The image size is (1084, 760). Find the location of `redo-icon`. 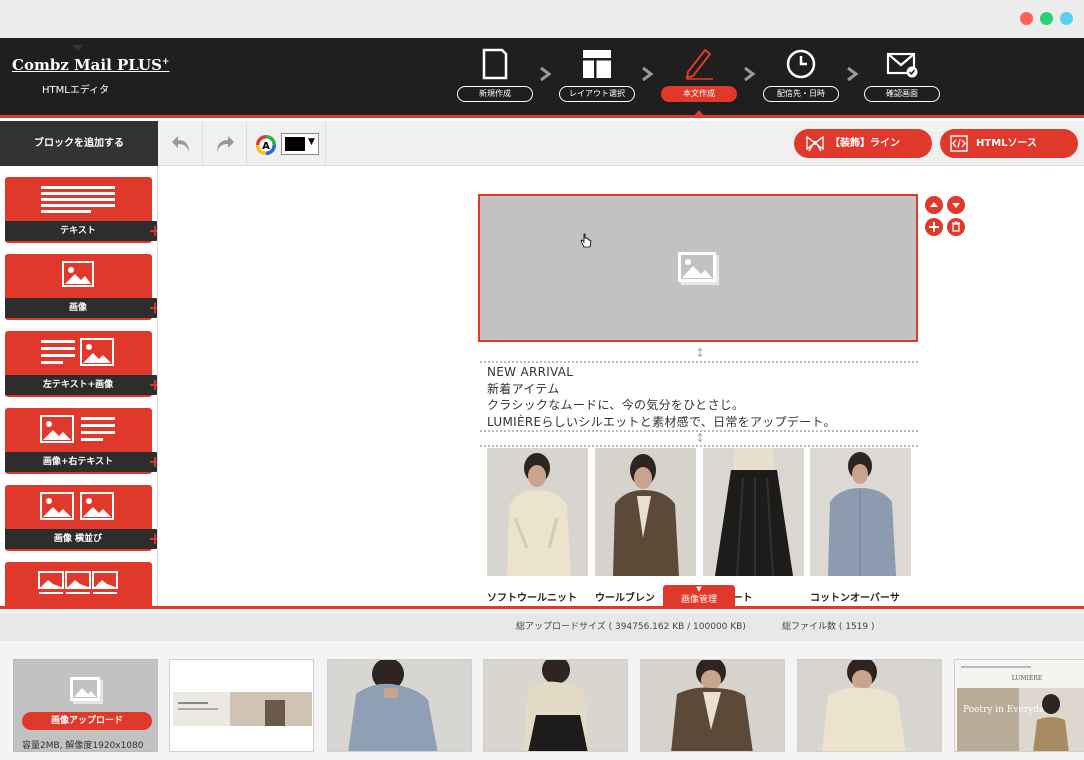

redo-icon is located at coordinates (225, 144).